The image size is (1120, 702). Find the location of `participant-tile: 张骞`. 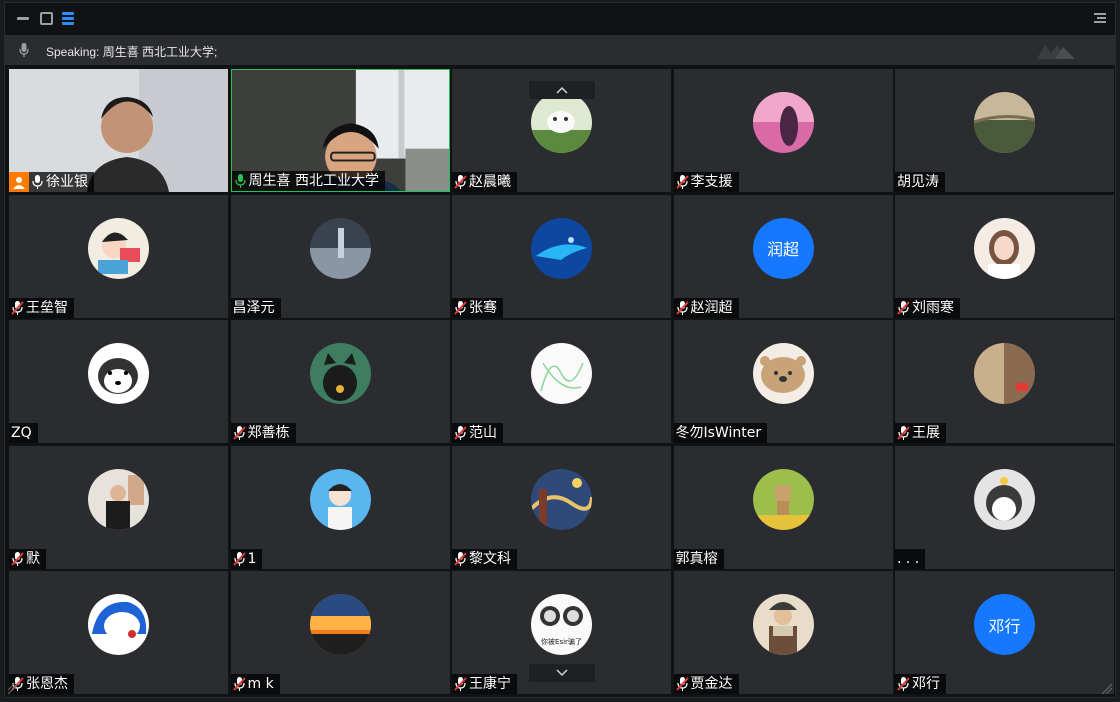

participant-tile: 张骞 is located at coordinates (561, 256).